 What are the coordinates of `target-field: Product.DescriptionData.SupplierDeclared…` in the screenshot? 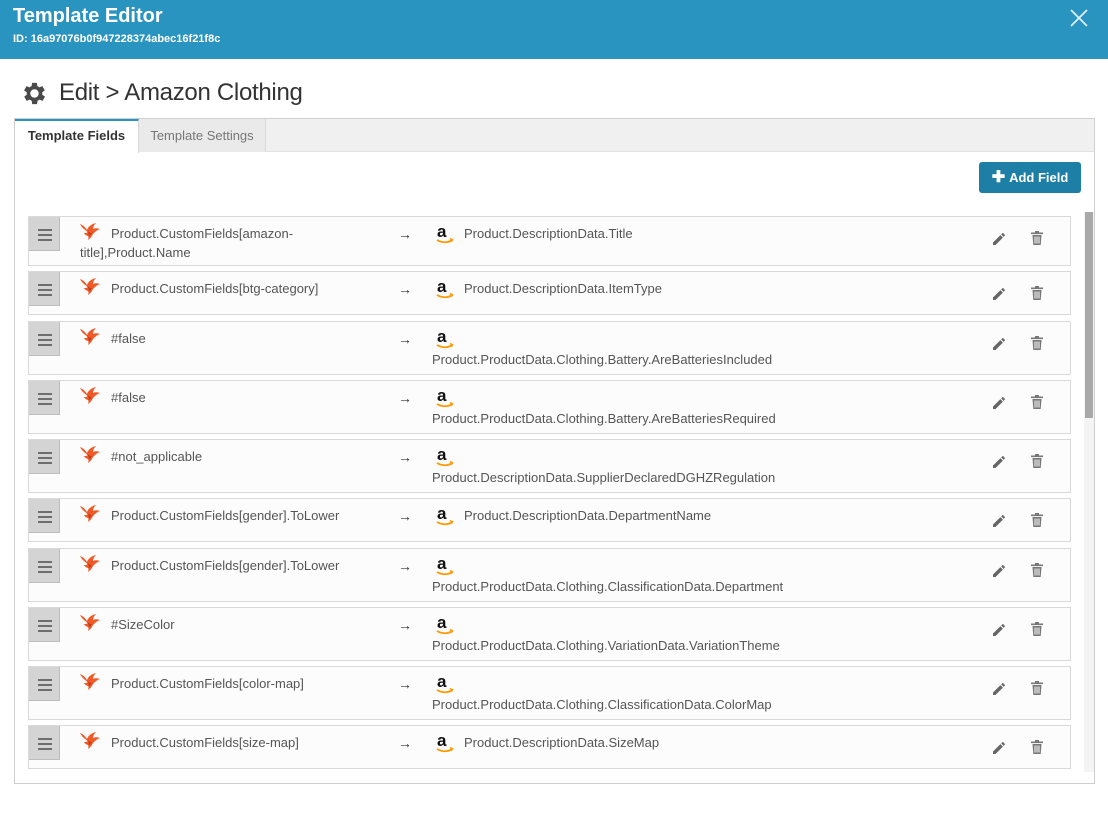 It's located at (604, 477).